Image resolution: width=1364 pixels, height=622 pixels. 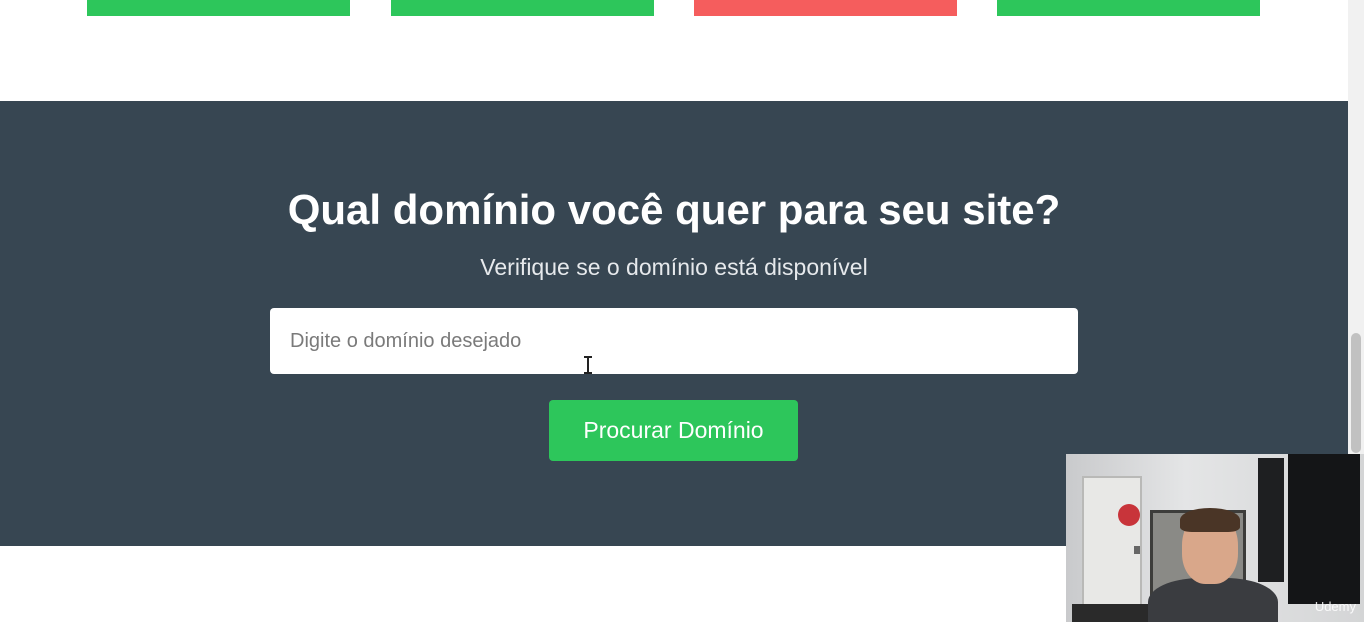 I want to click on webcam-door, so click(x=1112, y=549).